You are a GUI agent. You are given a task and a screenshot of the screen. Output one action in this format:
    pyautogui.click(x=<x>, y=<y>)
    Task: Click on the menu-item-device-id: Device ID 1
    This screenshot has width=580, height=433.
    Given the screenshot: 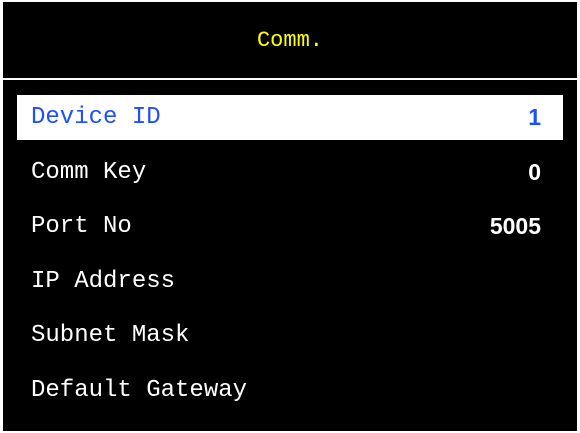 What is the action you would take?
    pyautogui.click(x=290, y=117)
    